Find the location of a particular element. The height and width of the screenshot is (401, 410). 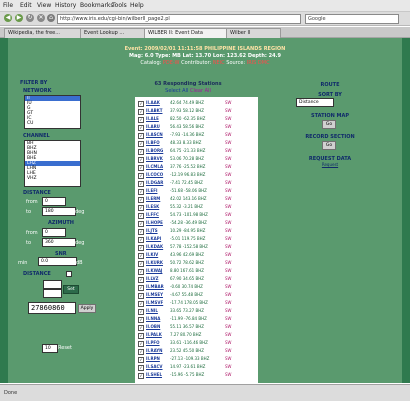

station-map-go-button: Go is located at coordinates (329, 124).